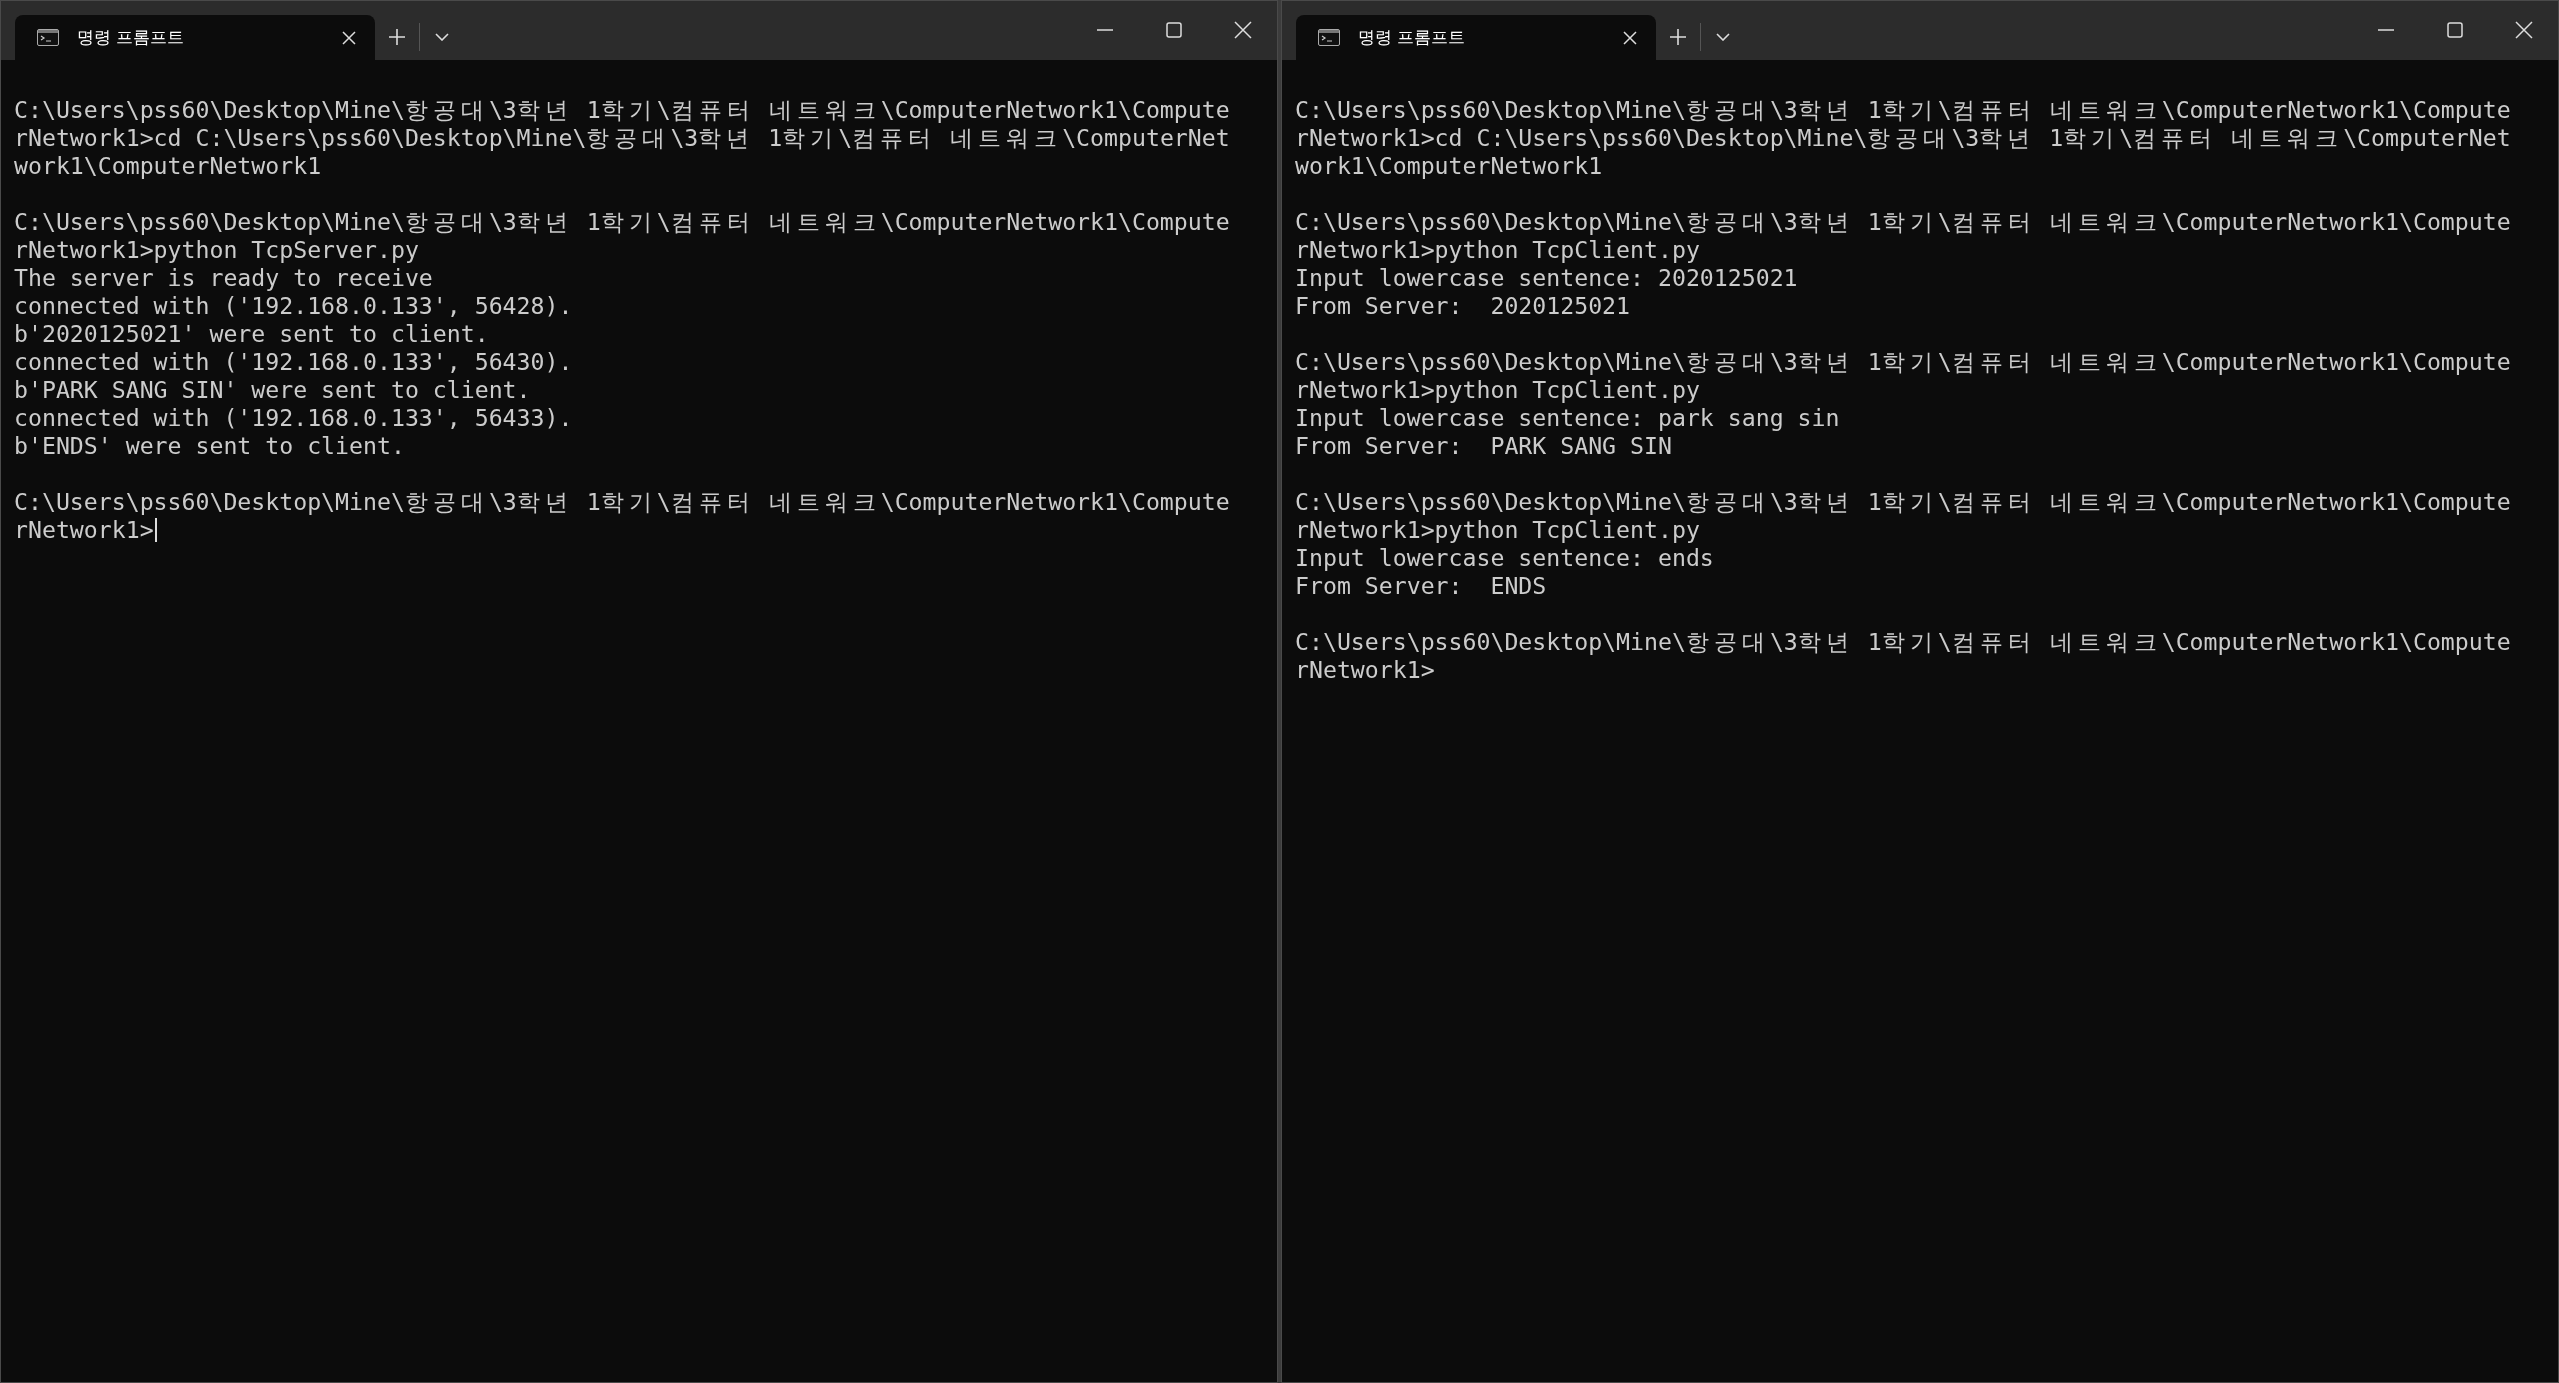  What do you see at coordinates (1463, 306) in the screenshot?
I see `terminal-line: From Server: 2020125021` at bounding box center [1463, 306].